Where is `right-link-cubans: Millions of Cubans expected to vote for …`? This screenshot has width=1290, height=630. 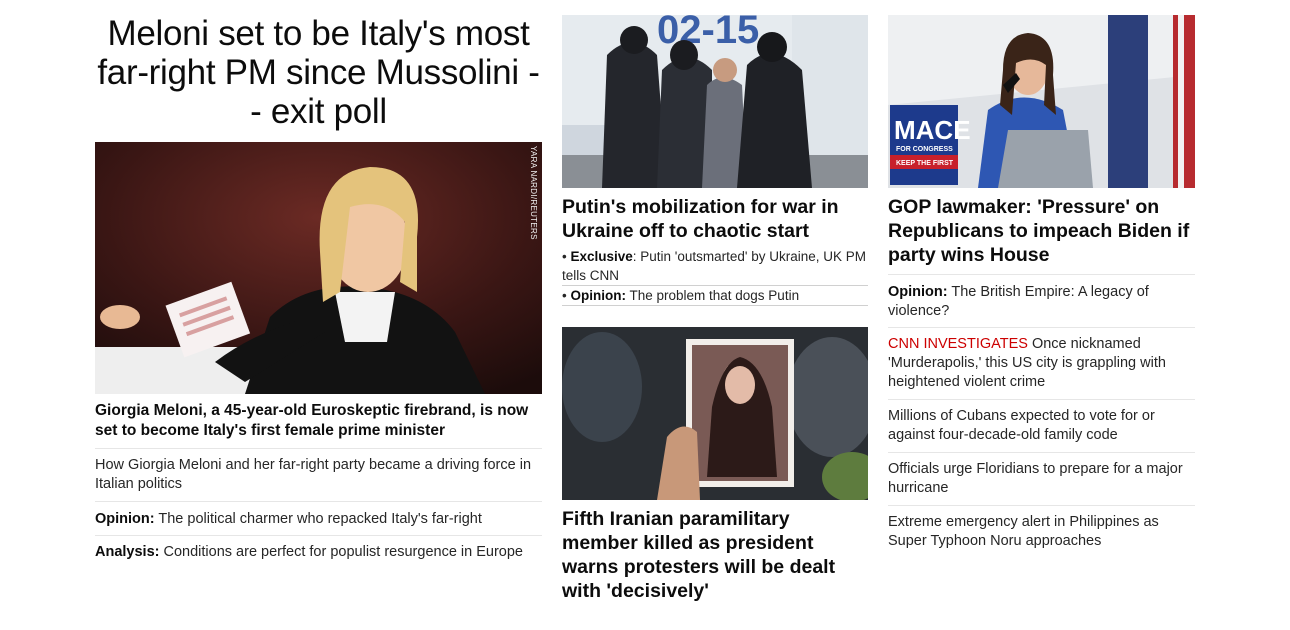
right-link-cubans: Millions of Cubans expected to vote for … is located at coordinates (1041, 425).